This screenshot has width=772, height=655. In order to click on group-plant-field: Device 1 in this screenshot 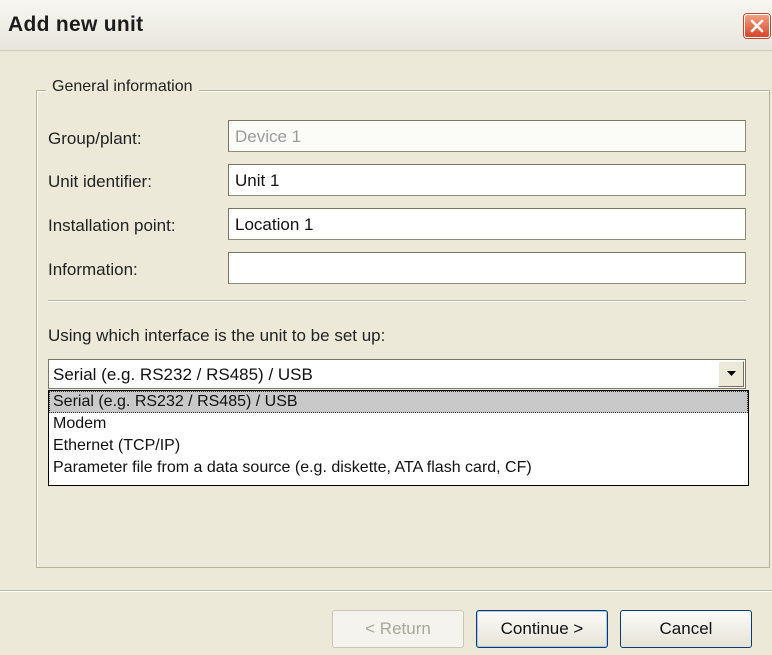, I will do `click(487, 136)`.